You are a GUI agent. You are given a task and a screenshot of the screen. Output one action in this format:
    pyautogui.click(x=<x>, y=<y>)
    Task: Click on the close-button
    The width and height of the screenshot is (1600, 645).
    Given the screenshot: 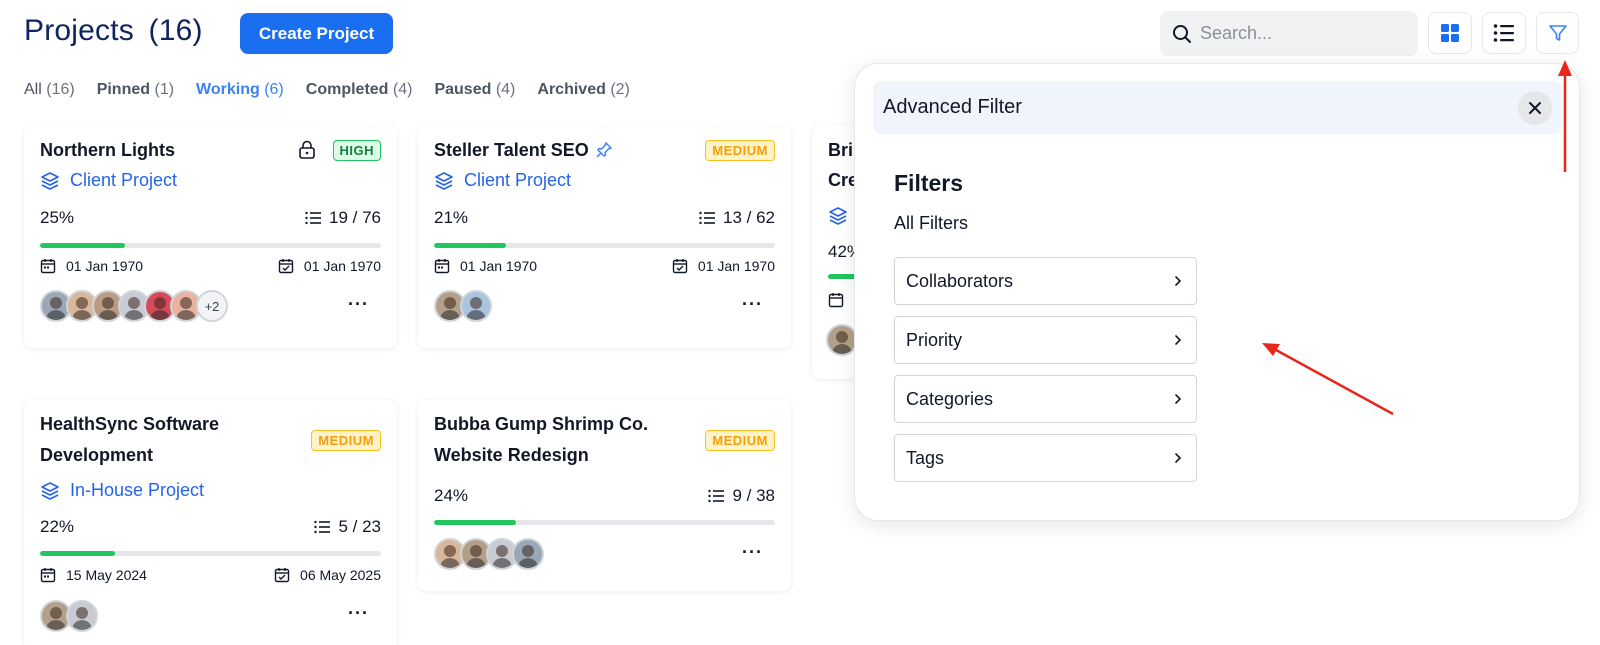 What is the action you would take?
    pyautogui.click(x=1535, y=108)
    